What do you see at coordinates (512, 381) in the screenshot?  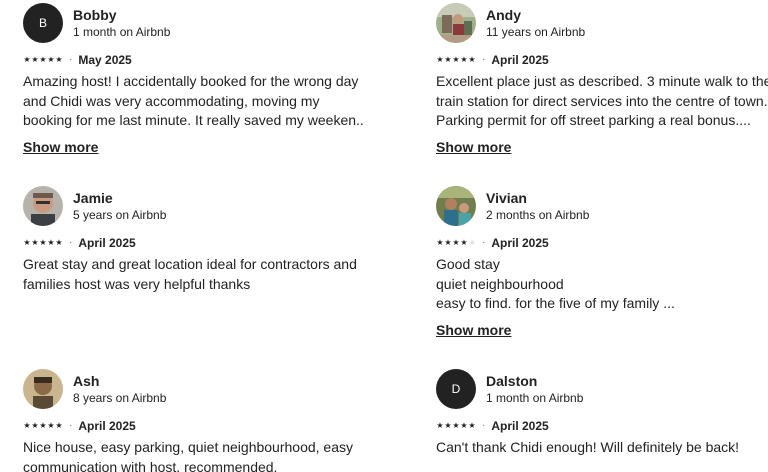 I see `reviewer-name: Dalston` at bounding box center [512, 381].